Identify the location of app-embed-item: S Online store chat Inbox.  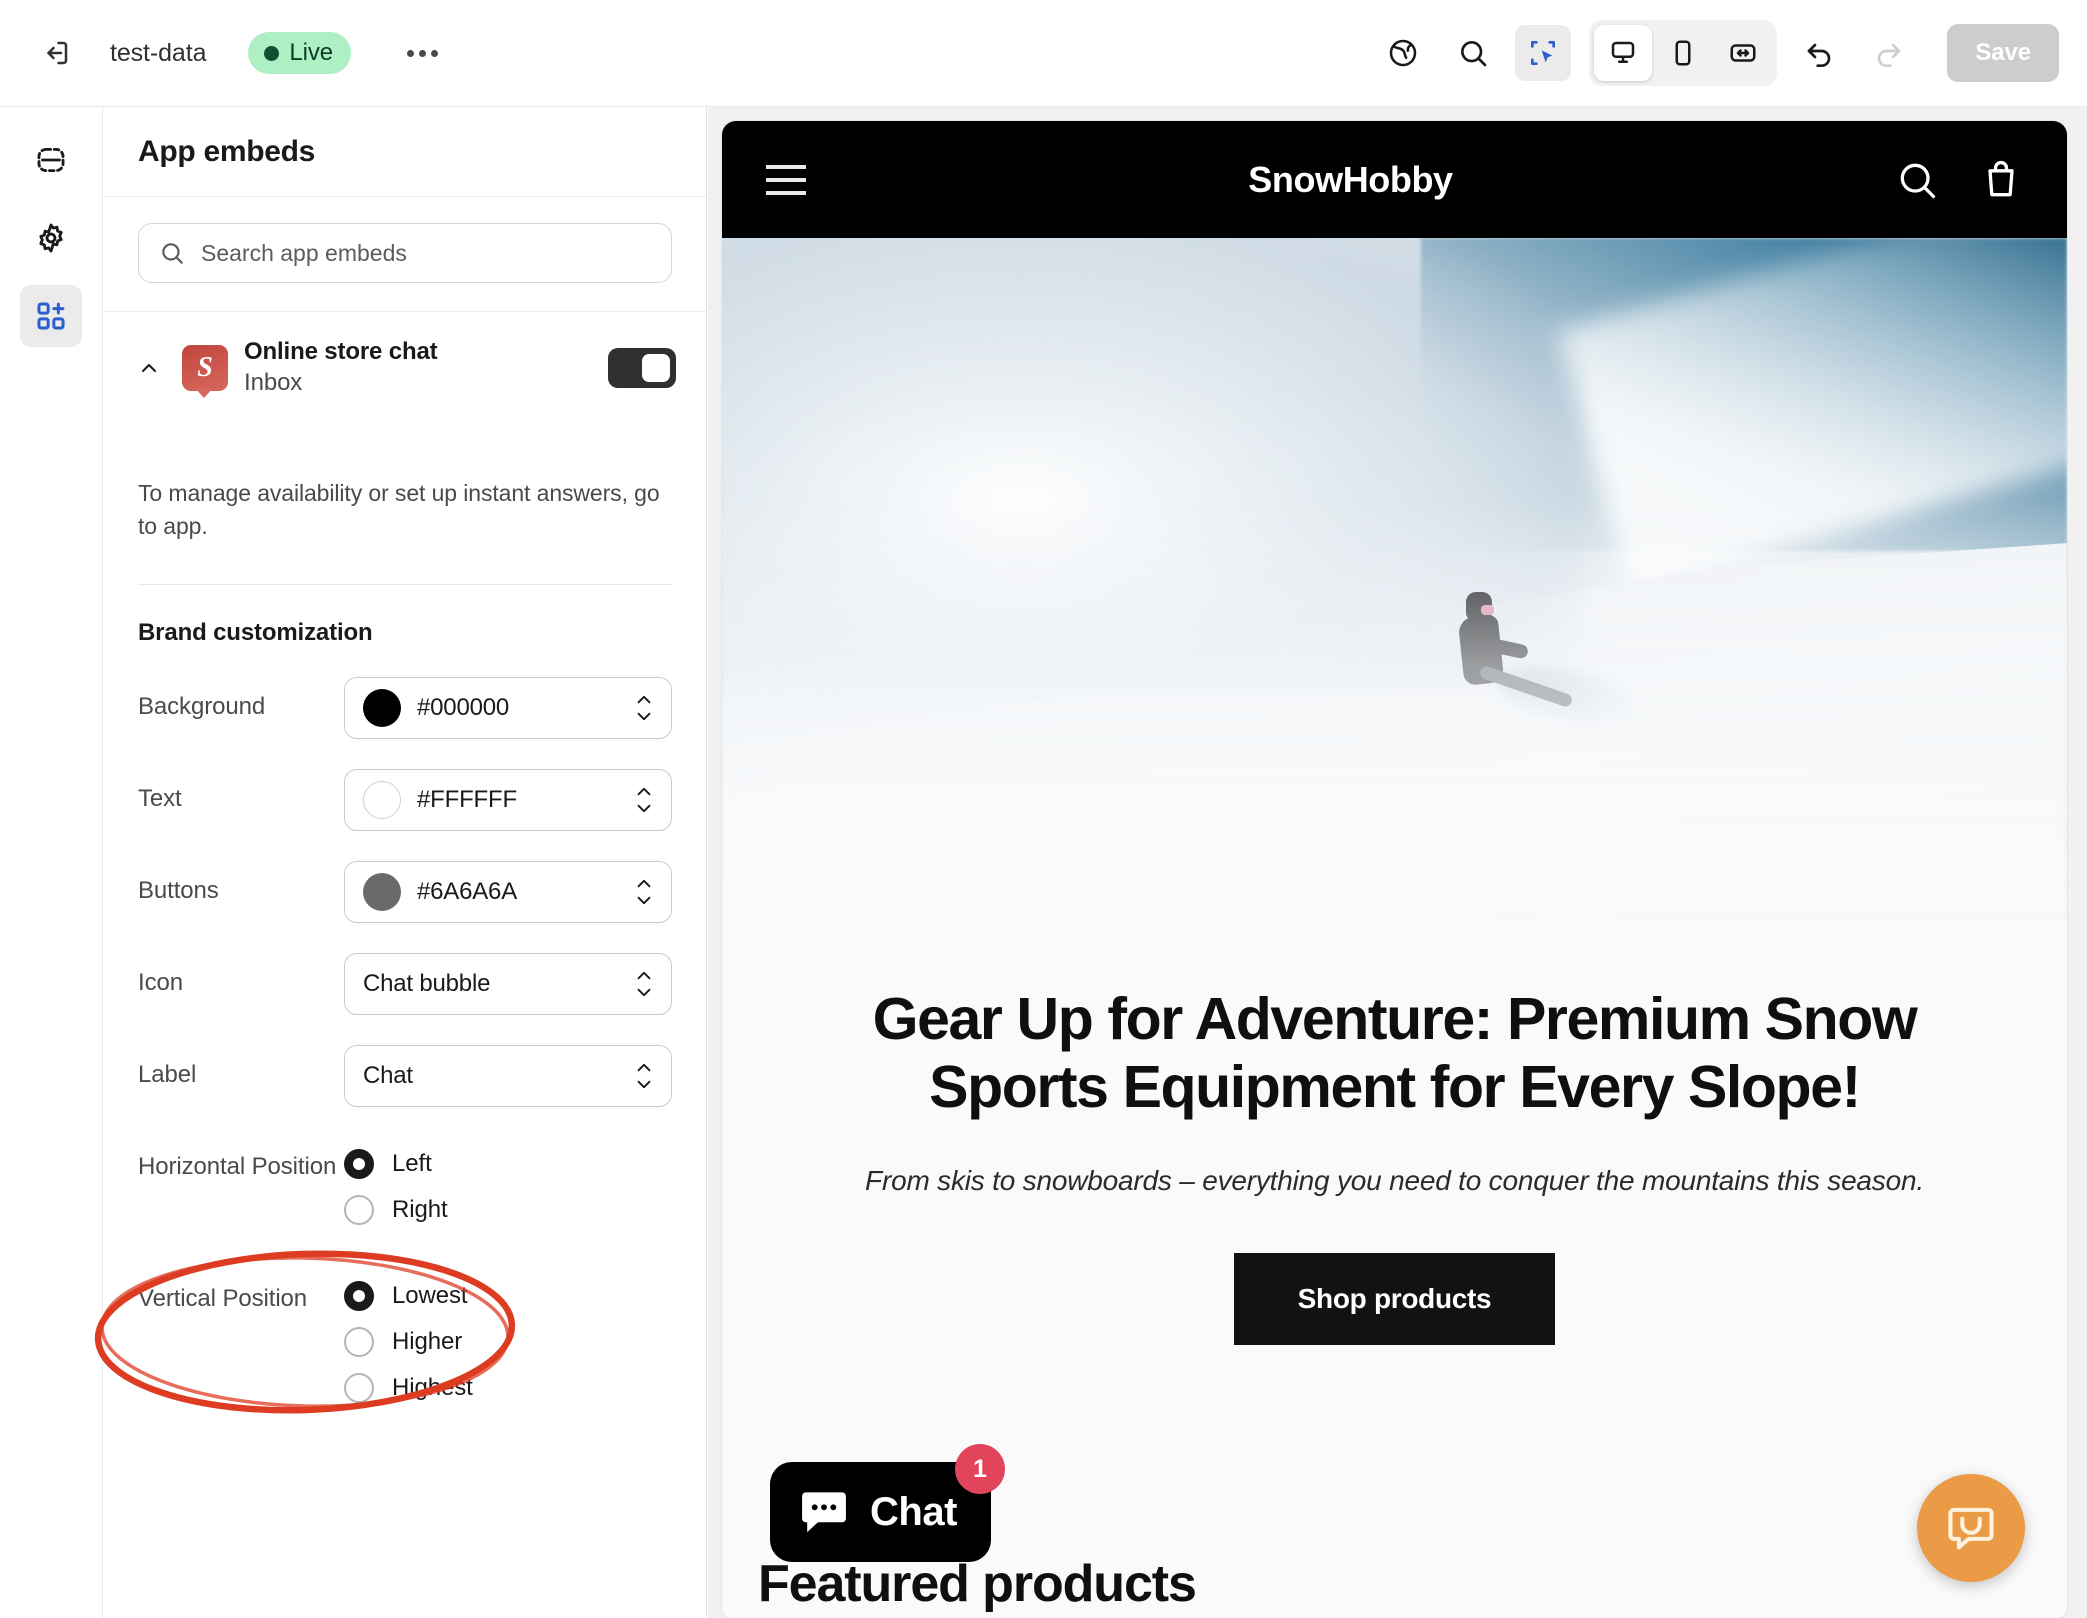
(405, 365).